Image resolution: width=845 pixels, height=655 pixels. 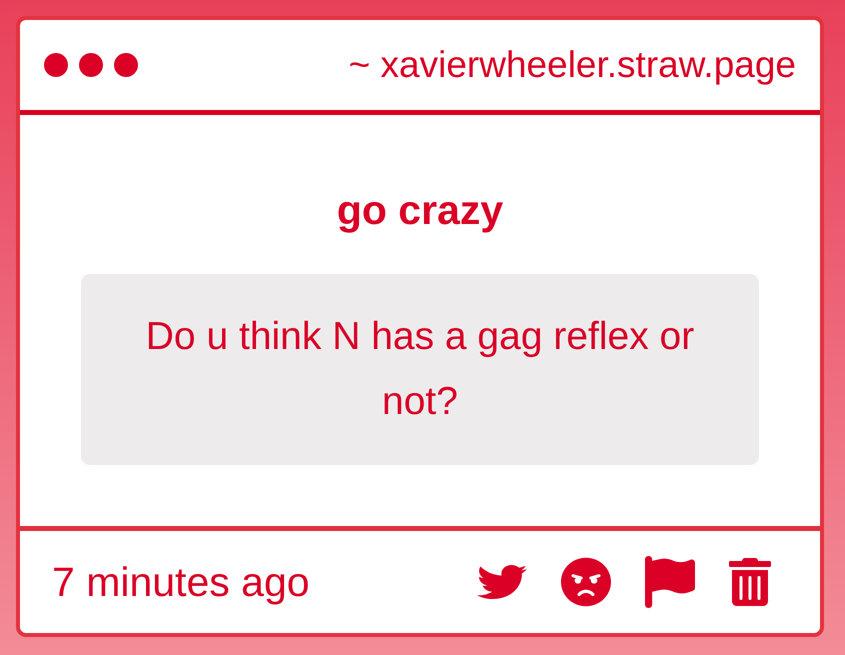 What do you see at coordinates (670, 582) in the screenshot?
I see `flag-icon` at bounding box center [670, 582].